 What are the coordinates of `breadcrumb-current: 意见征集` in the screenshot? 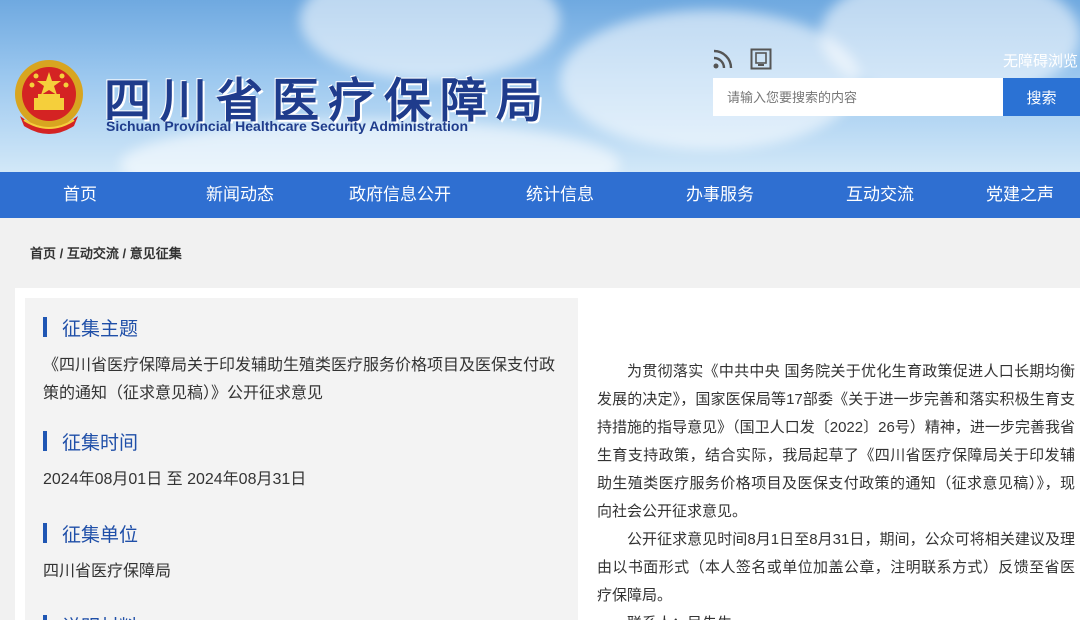 It's located at (155, 253).